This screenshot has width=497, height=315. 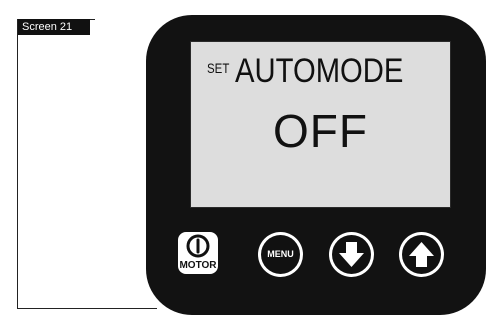 I want to click on down-button-face, so click(x=351, y=254).